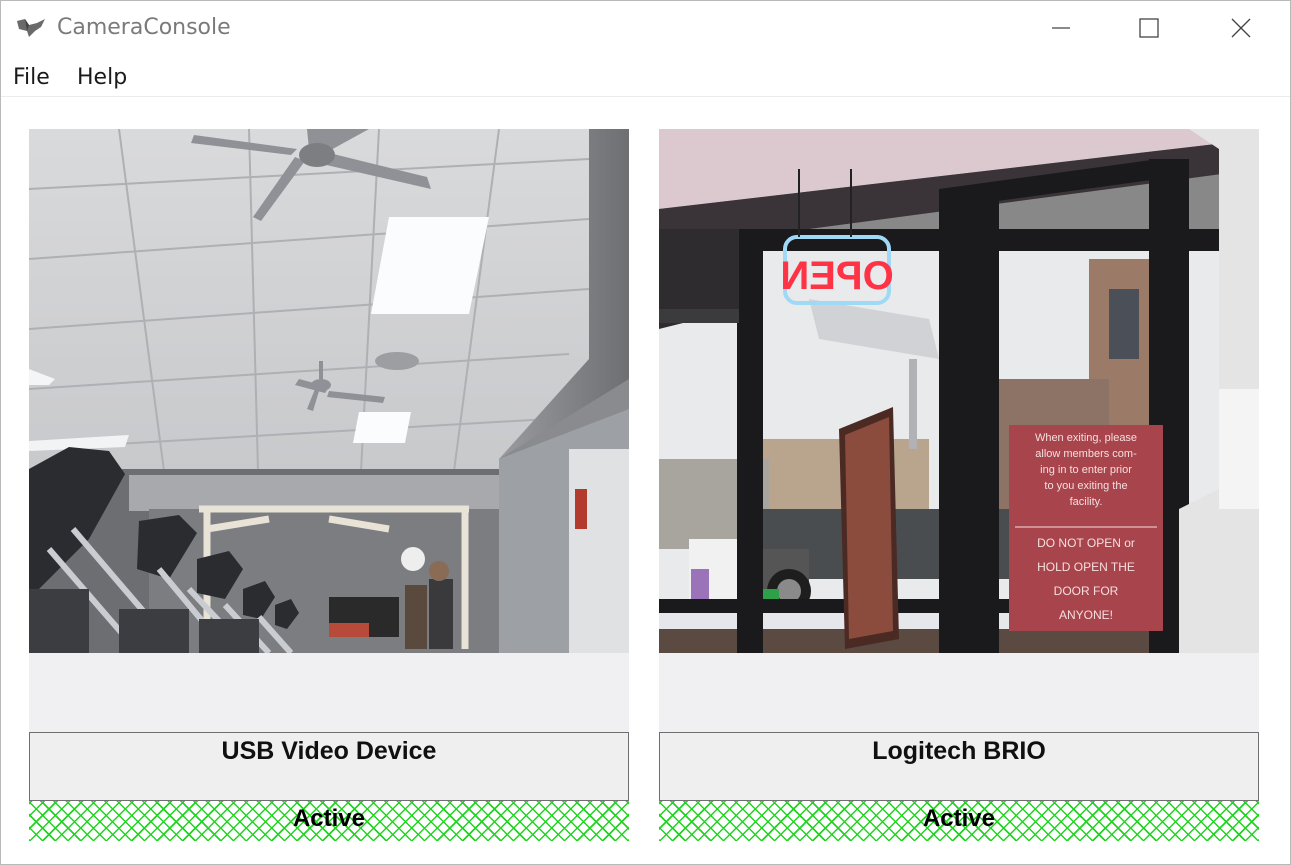 Image resolution: width=1291 pixels, height=865 pixels. What do you see at coordinates (329, 751) in the screenshot?
I see `camera-name-label: USB Video Device` at bounding box center [329, 751].